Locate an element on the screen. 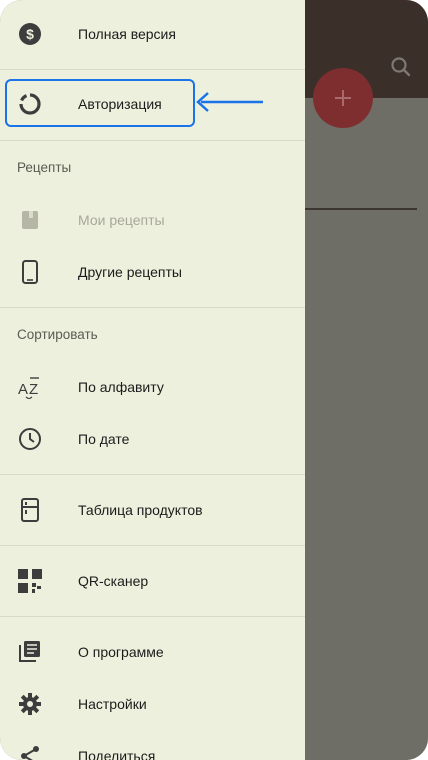 The image size is (428, 760). clock-icon is located at coordinates (30, 439).